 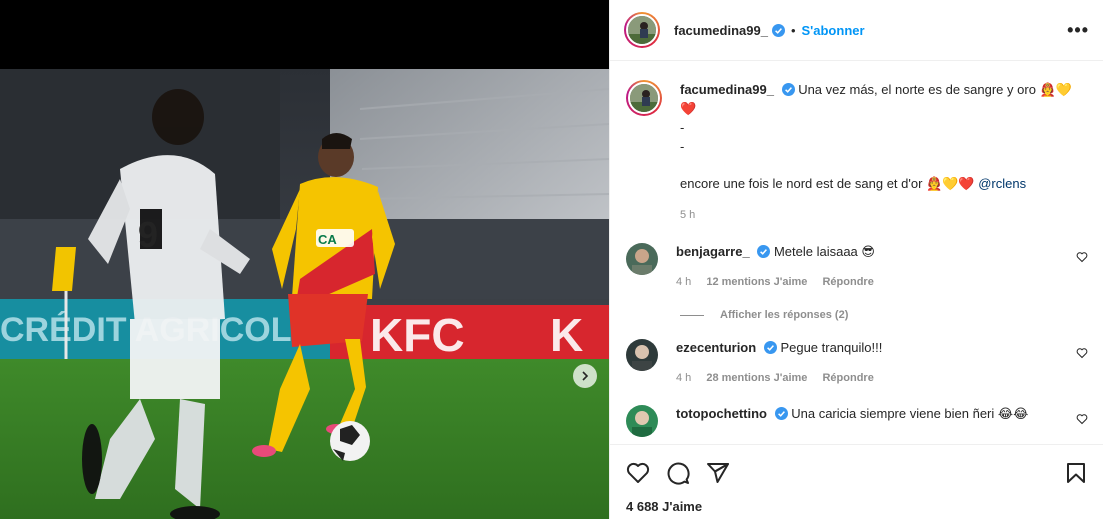 What do you see at coordinates (148, 234) in the screenshot?
I see `svg-text: 9` at bounding box center [148, 234].